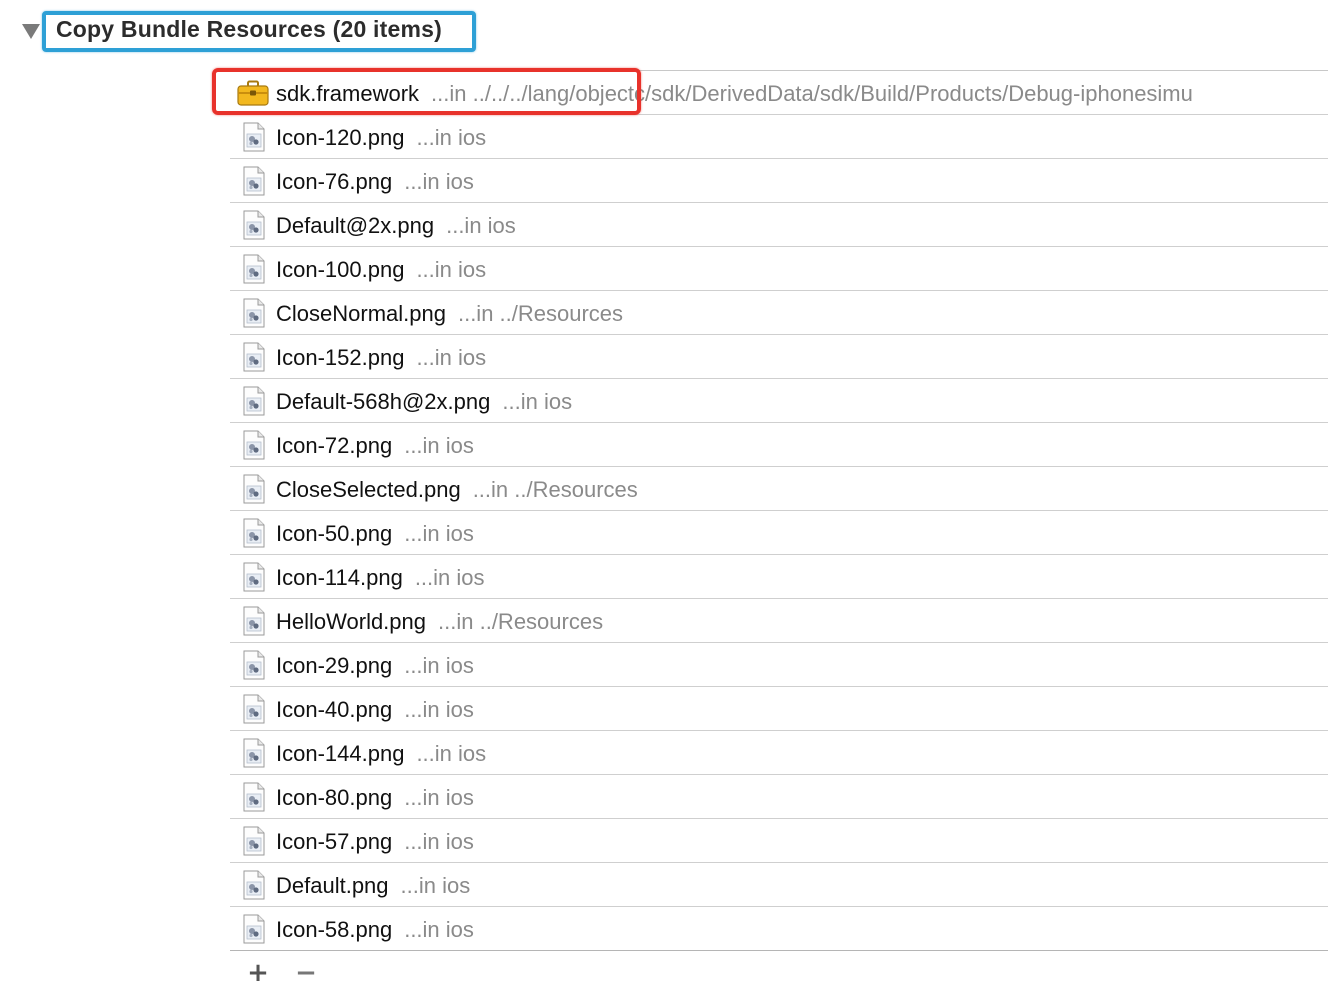  I want to click on file-name: Icon-114.png, so click(339, 577).